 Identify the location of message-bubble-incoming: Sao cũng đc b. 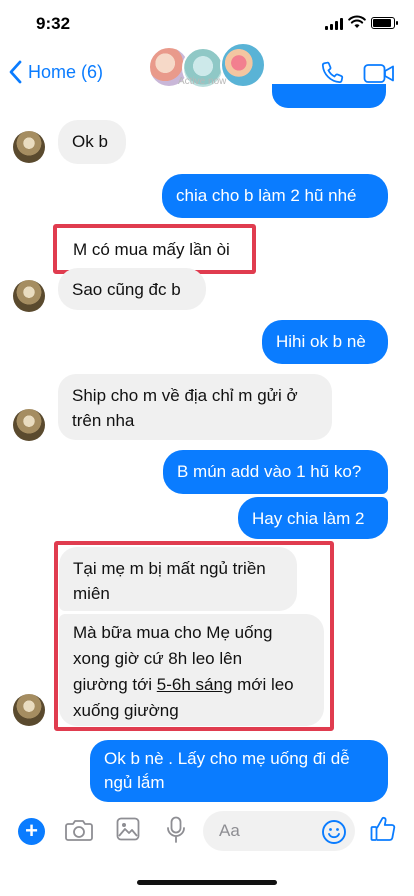
(132, 289).